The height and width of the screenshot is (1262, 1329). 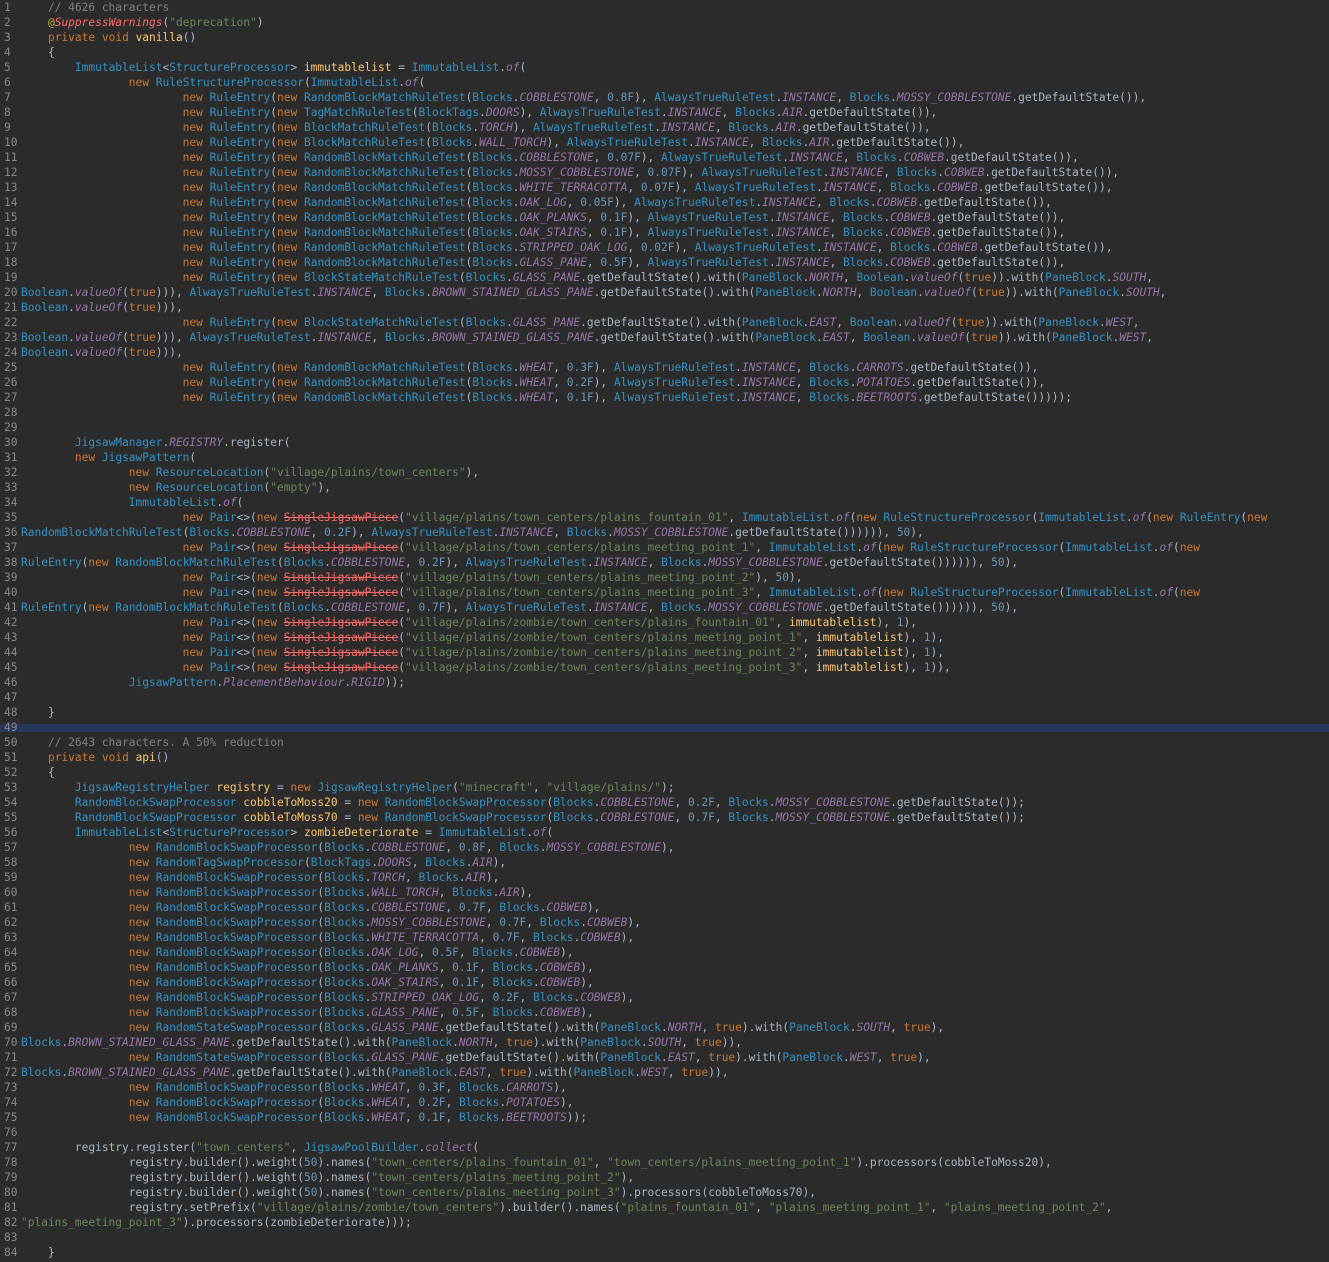 I want to click on line-number: 29, so click(x=11, y=427).